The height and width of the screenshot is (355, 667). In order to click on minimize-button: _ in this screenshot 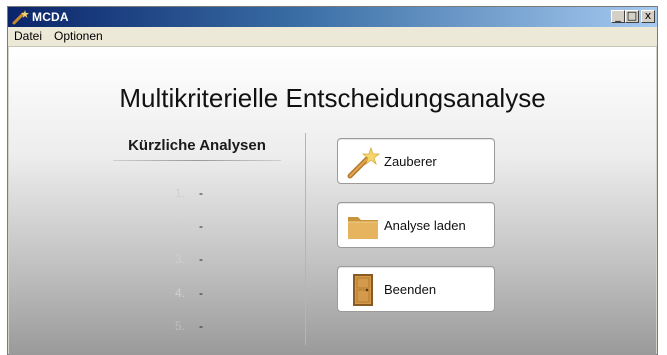, I will do `click(618, 16)`.